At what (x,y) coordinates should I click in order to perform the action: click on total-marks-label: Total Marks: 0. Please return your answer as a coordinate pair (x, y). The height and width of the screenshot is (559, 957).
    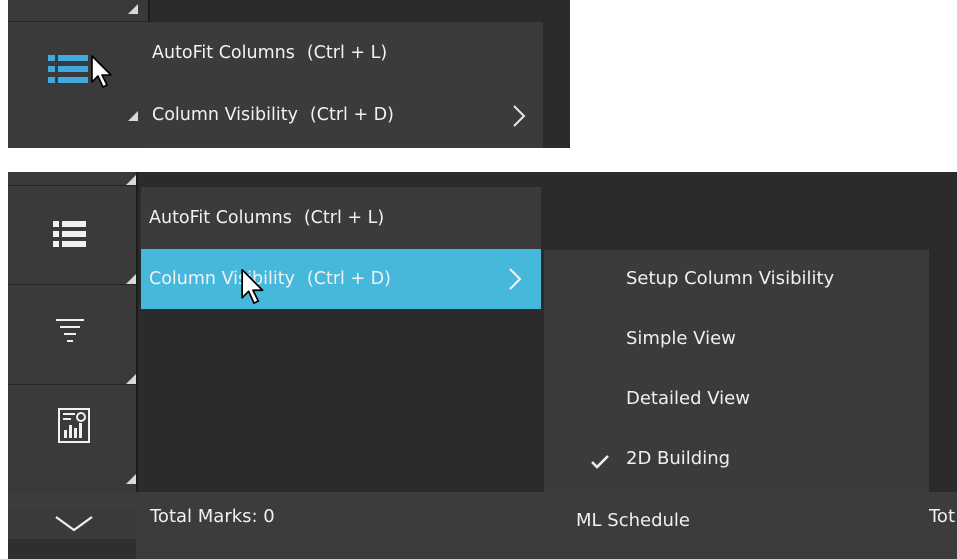
    Looking at the image, I should click on (212, 516).